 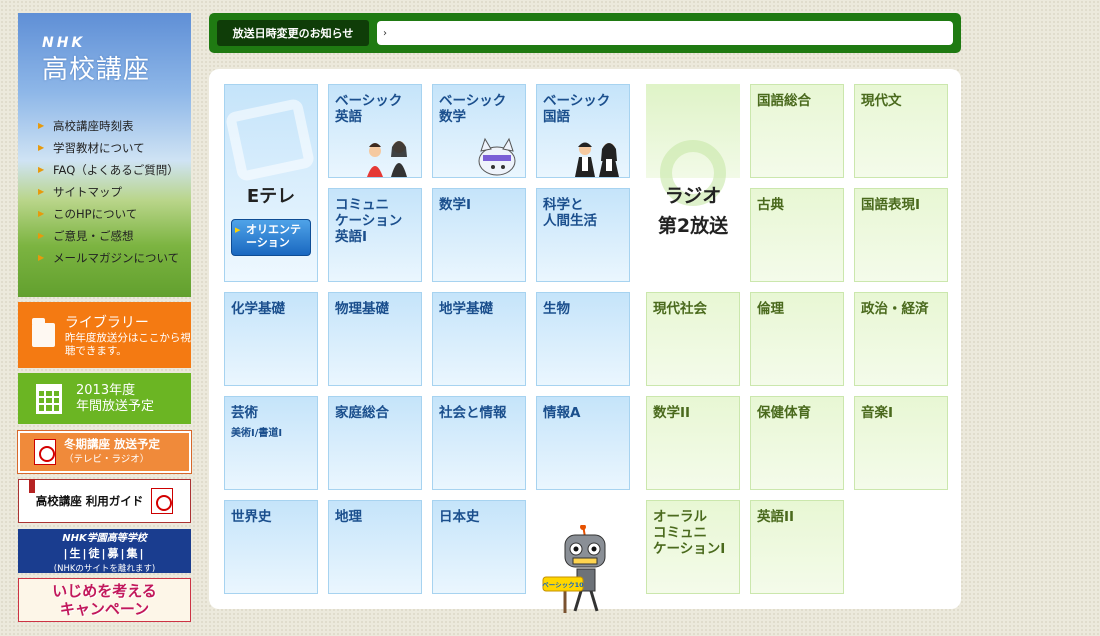 I want to click on tile-japanese-general: 国語総合, so click(x=797, y=131).